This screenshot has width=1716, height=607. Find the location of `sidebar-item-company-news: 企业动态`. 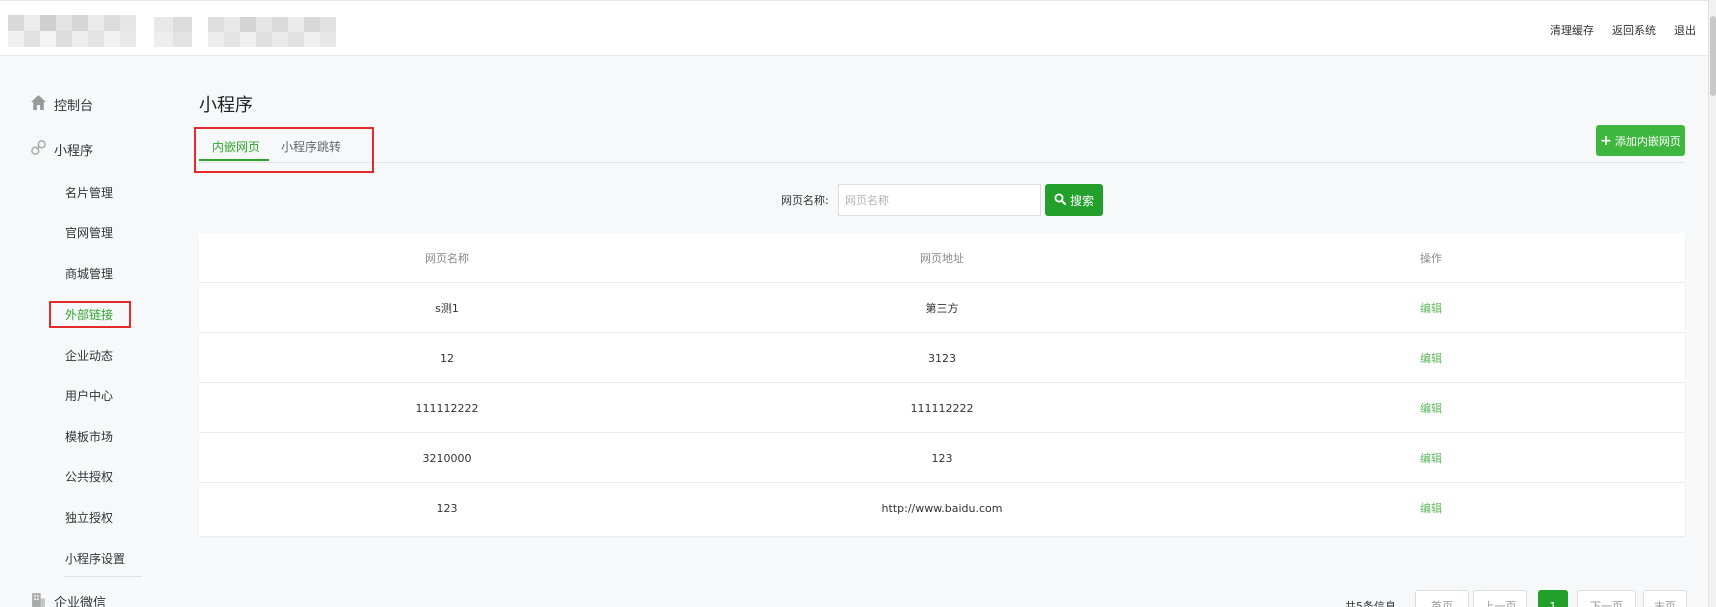

sidebar-item-company-news: 企业动态 is located at coordinates (89, 355).